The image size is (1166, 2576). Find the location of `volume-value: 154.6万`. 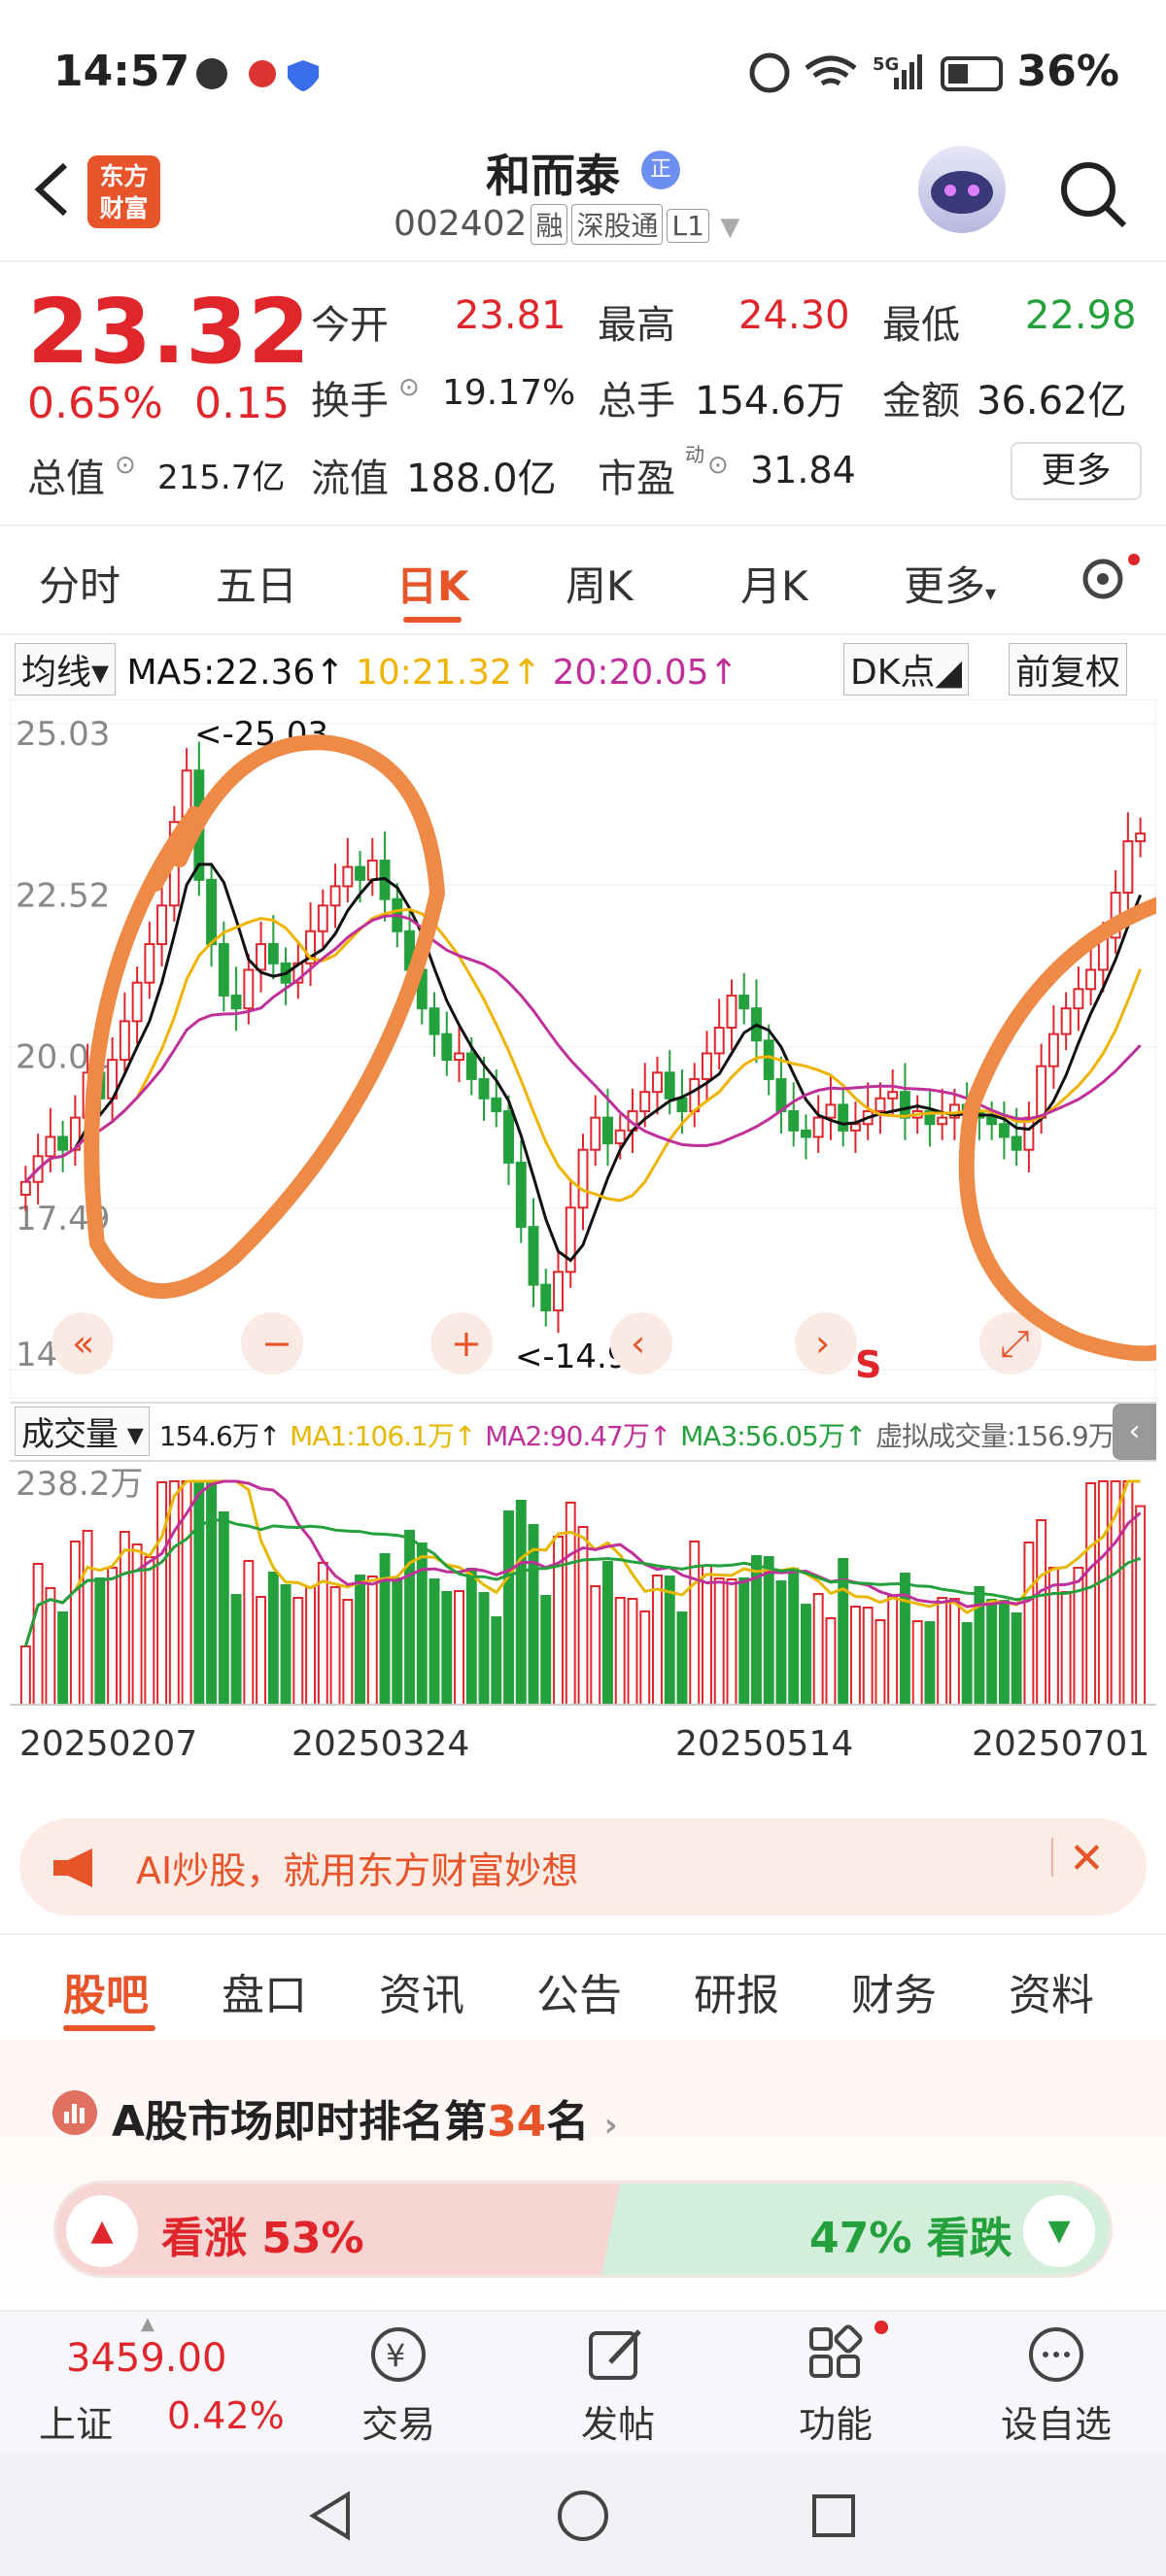

volume-value: 154.6万 is located at coordinates (770, 401).